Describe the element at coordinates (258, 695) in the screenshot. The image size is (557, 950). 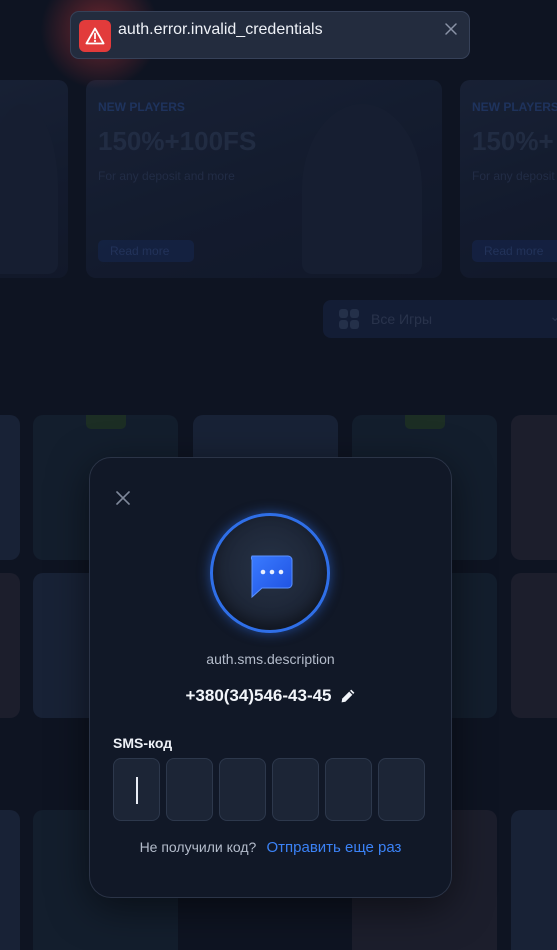
I see `phone-number: +380(34)546-43-45` at that location.